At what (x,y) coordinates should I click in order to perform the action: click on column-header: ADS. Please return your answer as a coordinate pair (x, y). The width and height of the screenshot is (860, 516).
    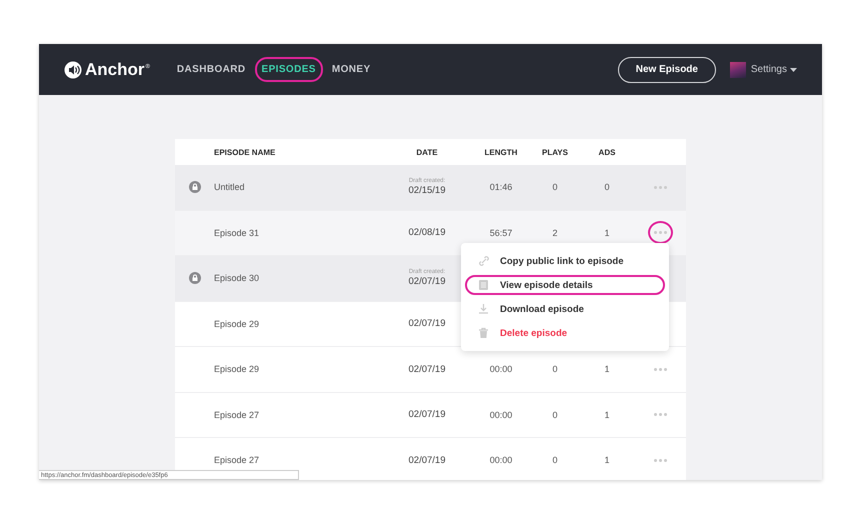
    Looking at the image, I should click on (607, 152).